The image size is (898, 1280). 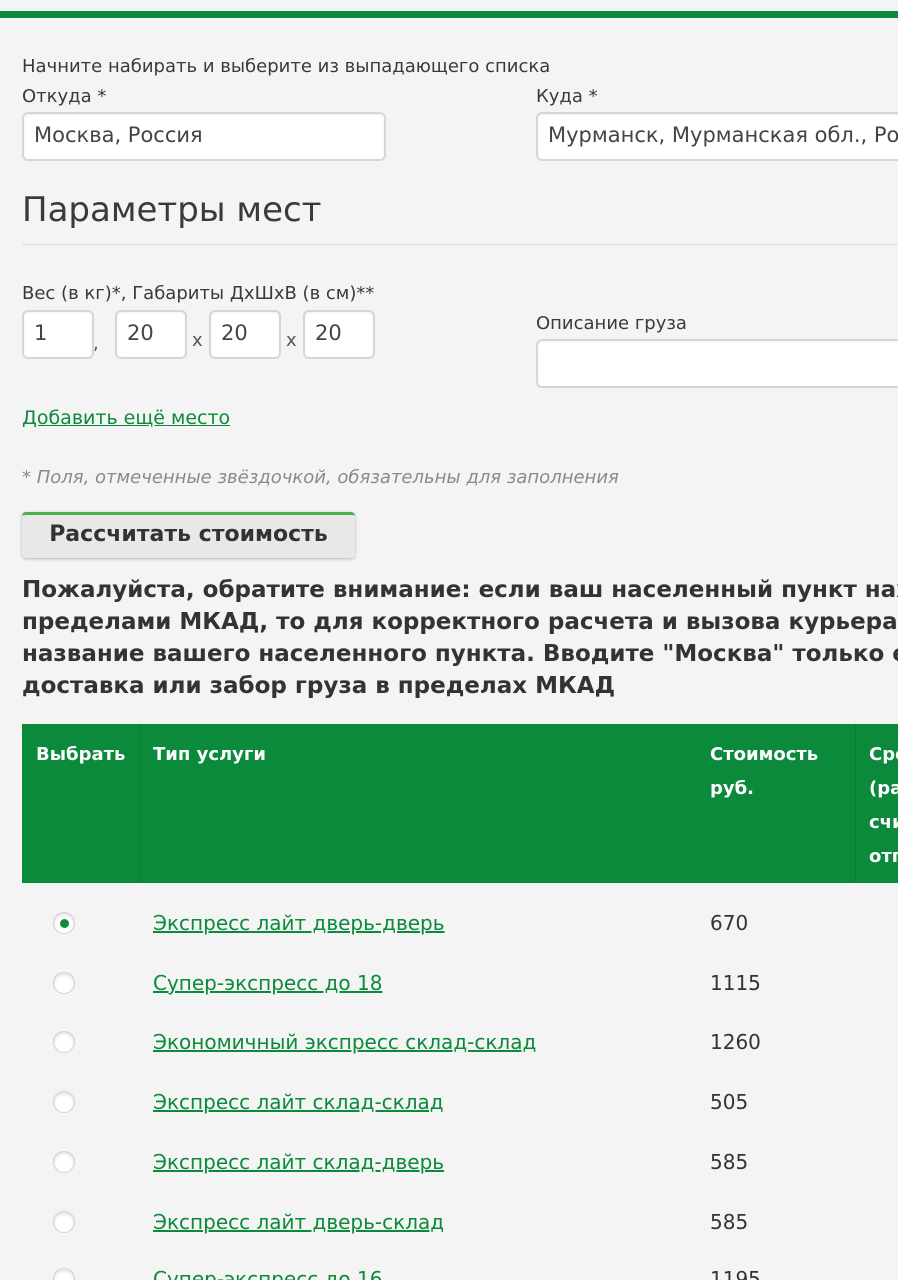 I want to click on header-term: Сро (ра счи отп, so click(x=883, y=806).